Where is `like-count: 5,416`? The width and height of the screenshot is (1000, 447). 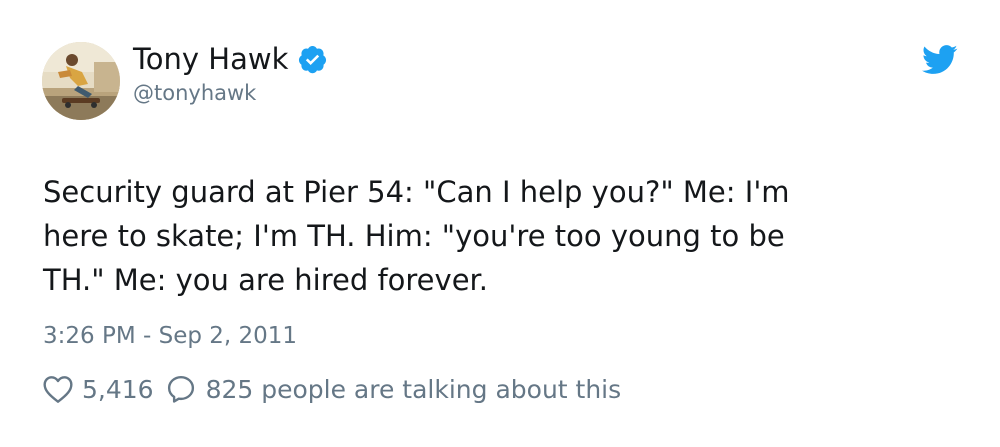 like-count: 5,416 is located at coordinates (118, 389).